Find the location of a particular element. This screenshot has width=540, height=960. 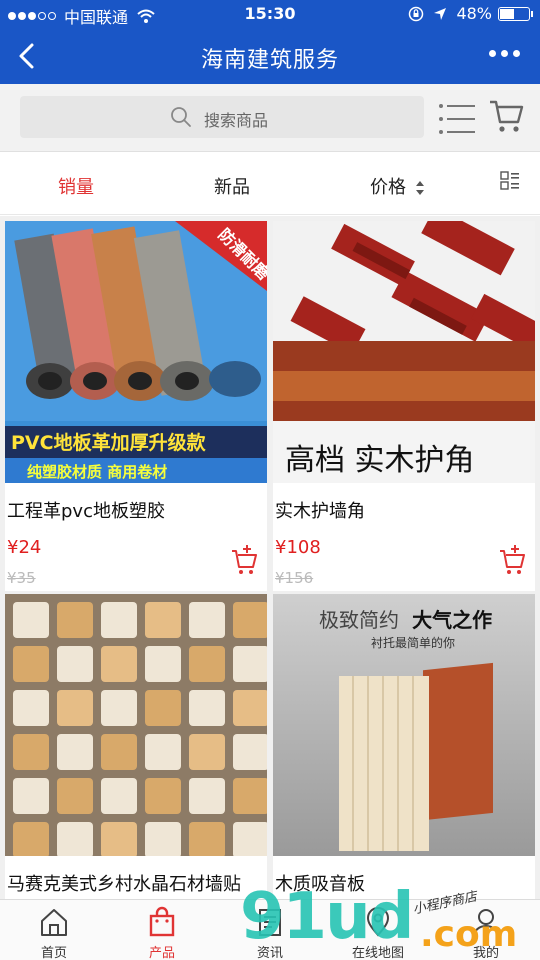

search-row: 搜索商品 is located at coordinates (270, 118).